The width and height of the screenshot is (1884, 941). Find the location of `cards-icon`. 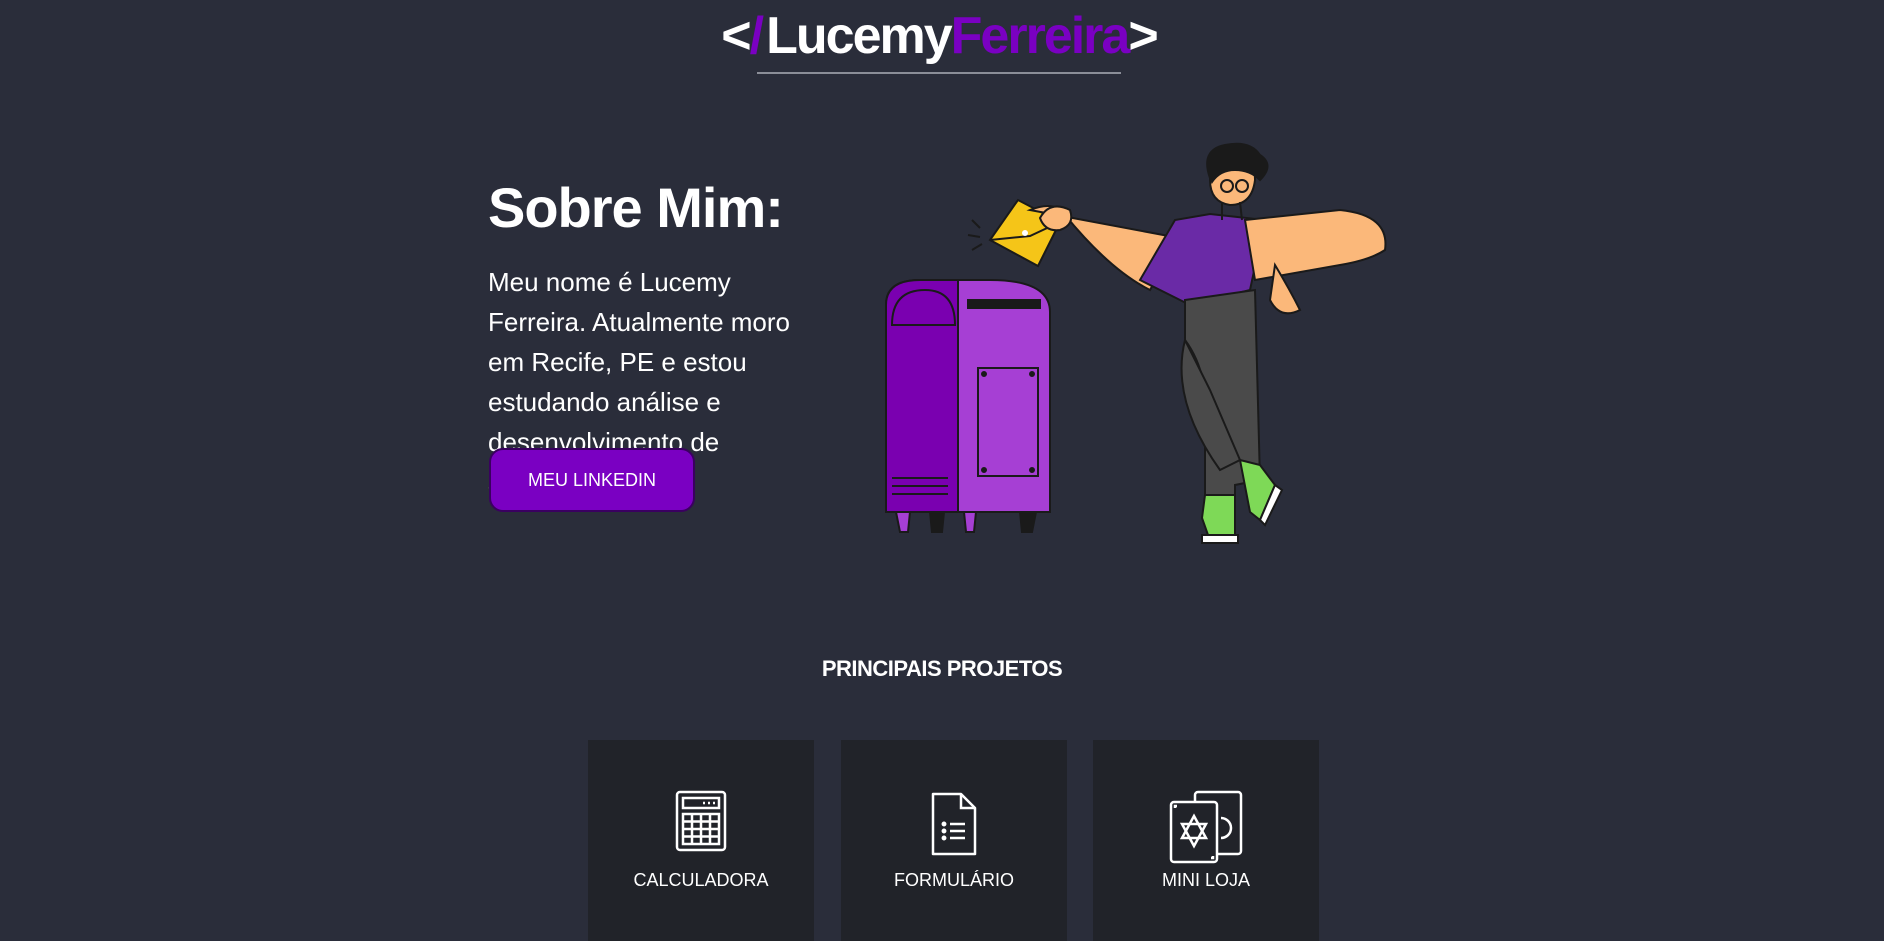

cards-icon is located at coordinates (1206, 827).